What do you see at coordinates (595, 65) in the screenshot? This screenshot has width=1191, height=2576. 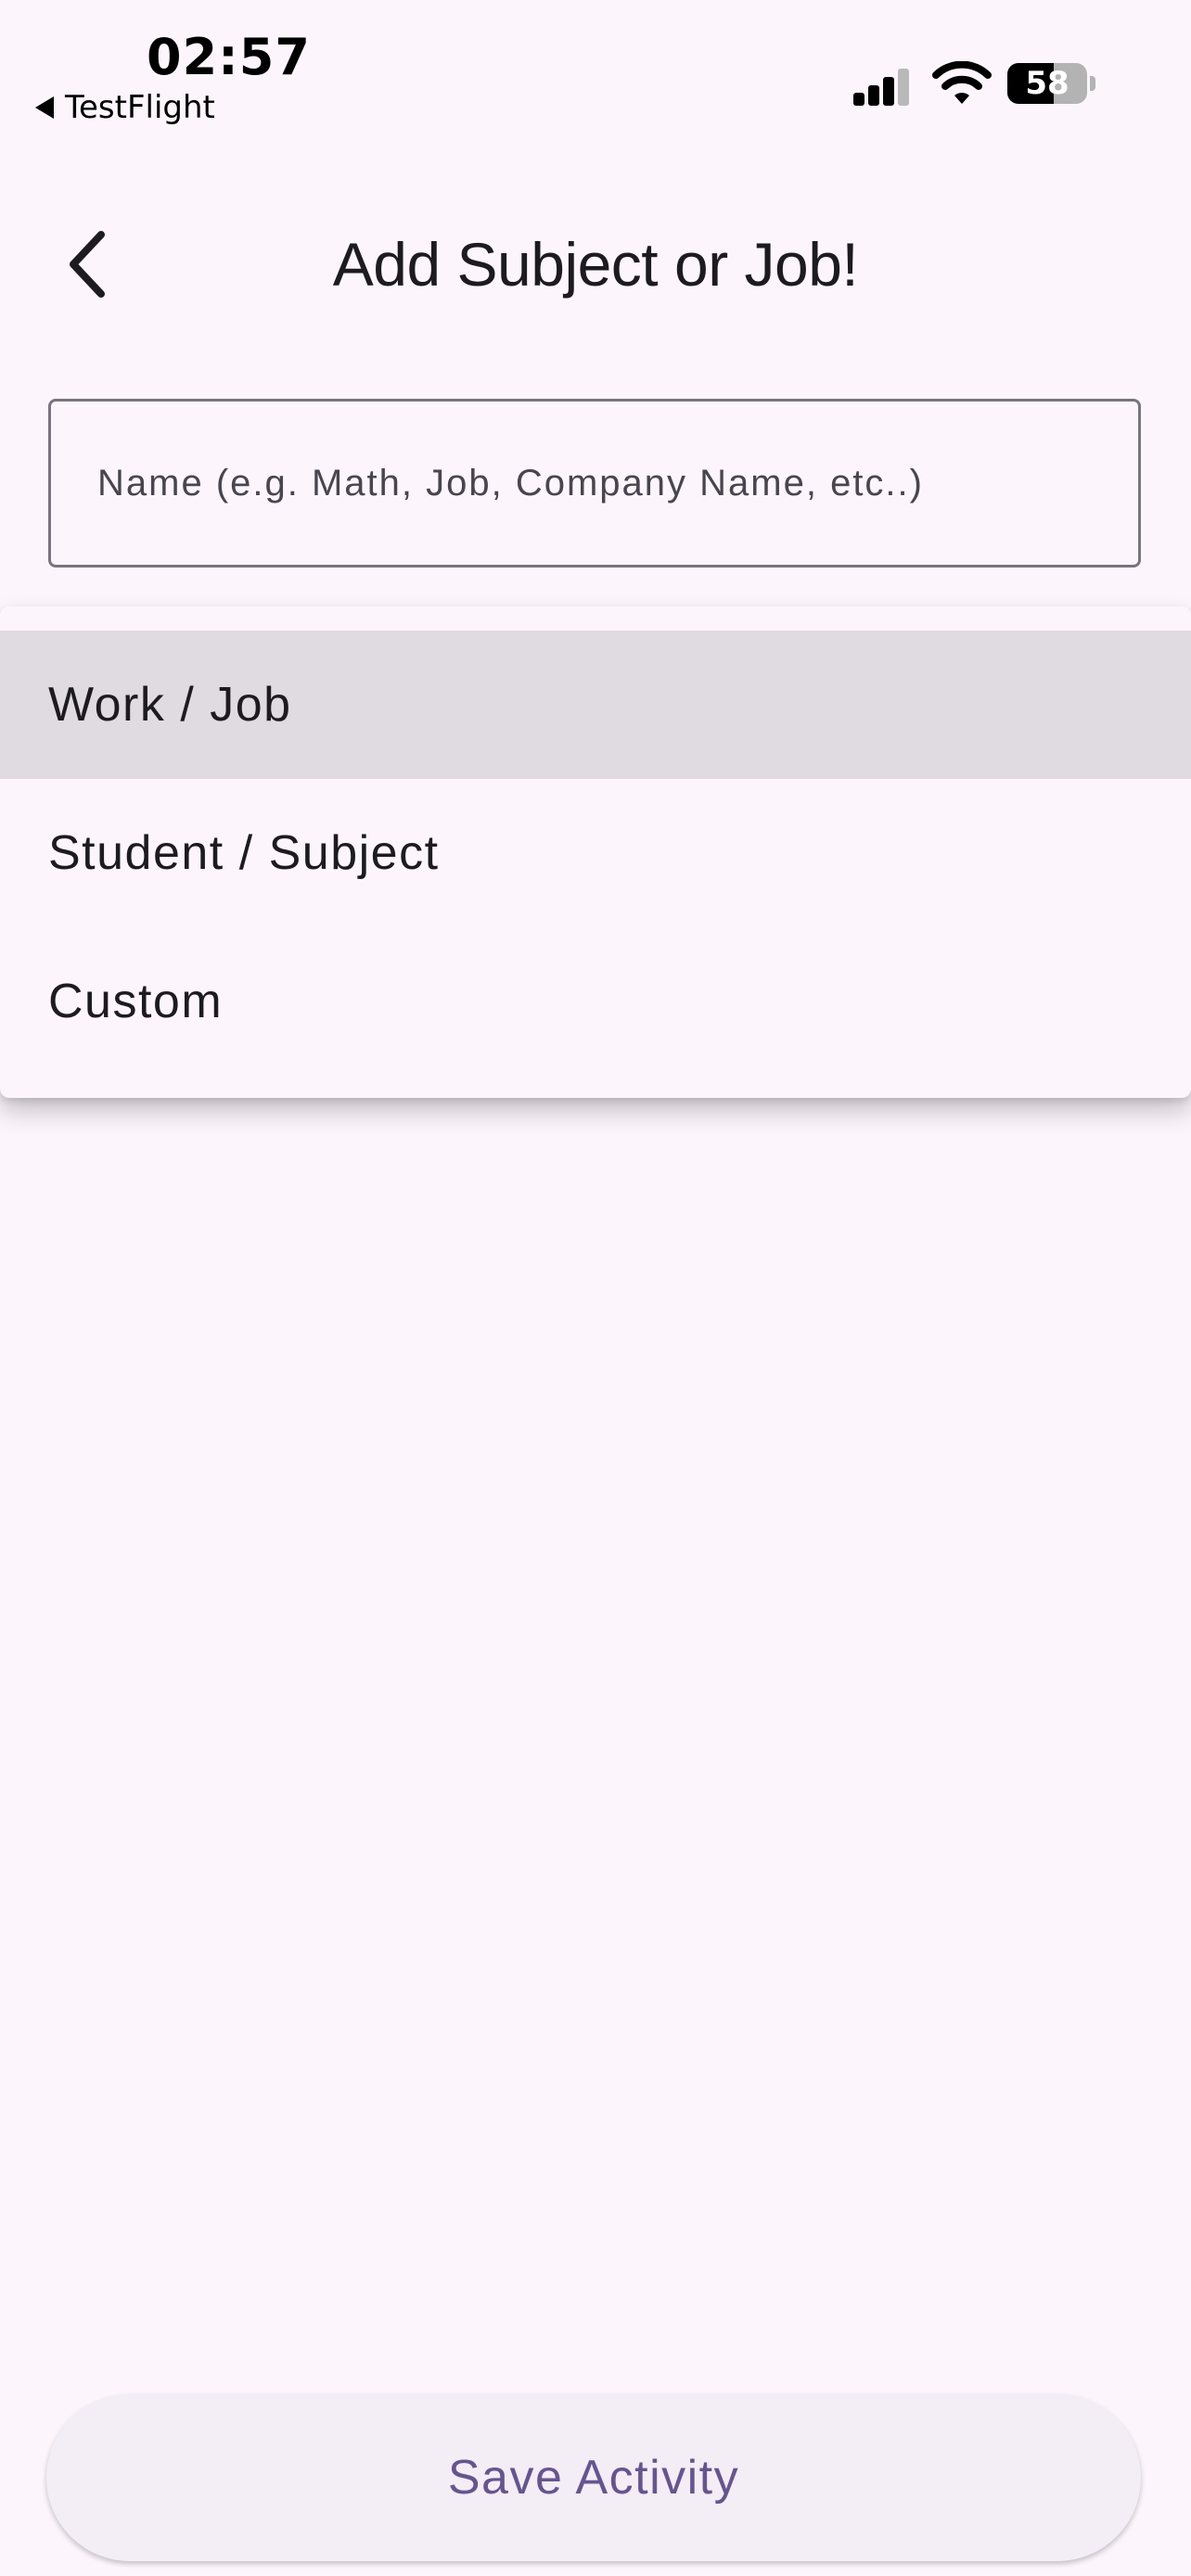 I see `status-bar: 02:57 TestFlight 58` at bounding box center [595, 65].